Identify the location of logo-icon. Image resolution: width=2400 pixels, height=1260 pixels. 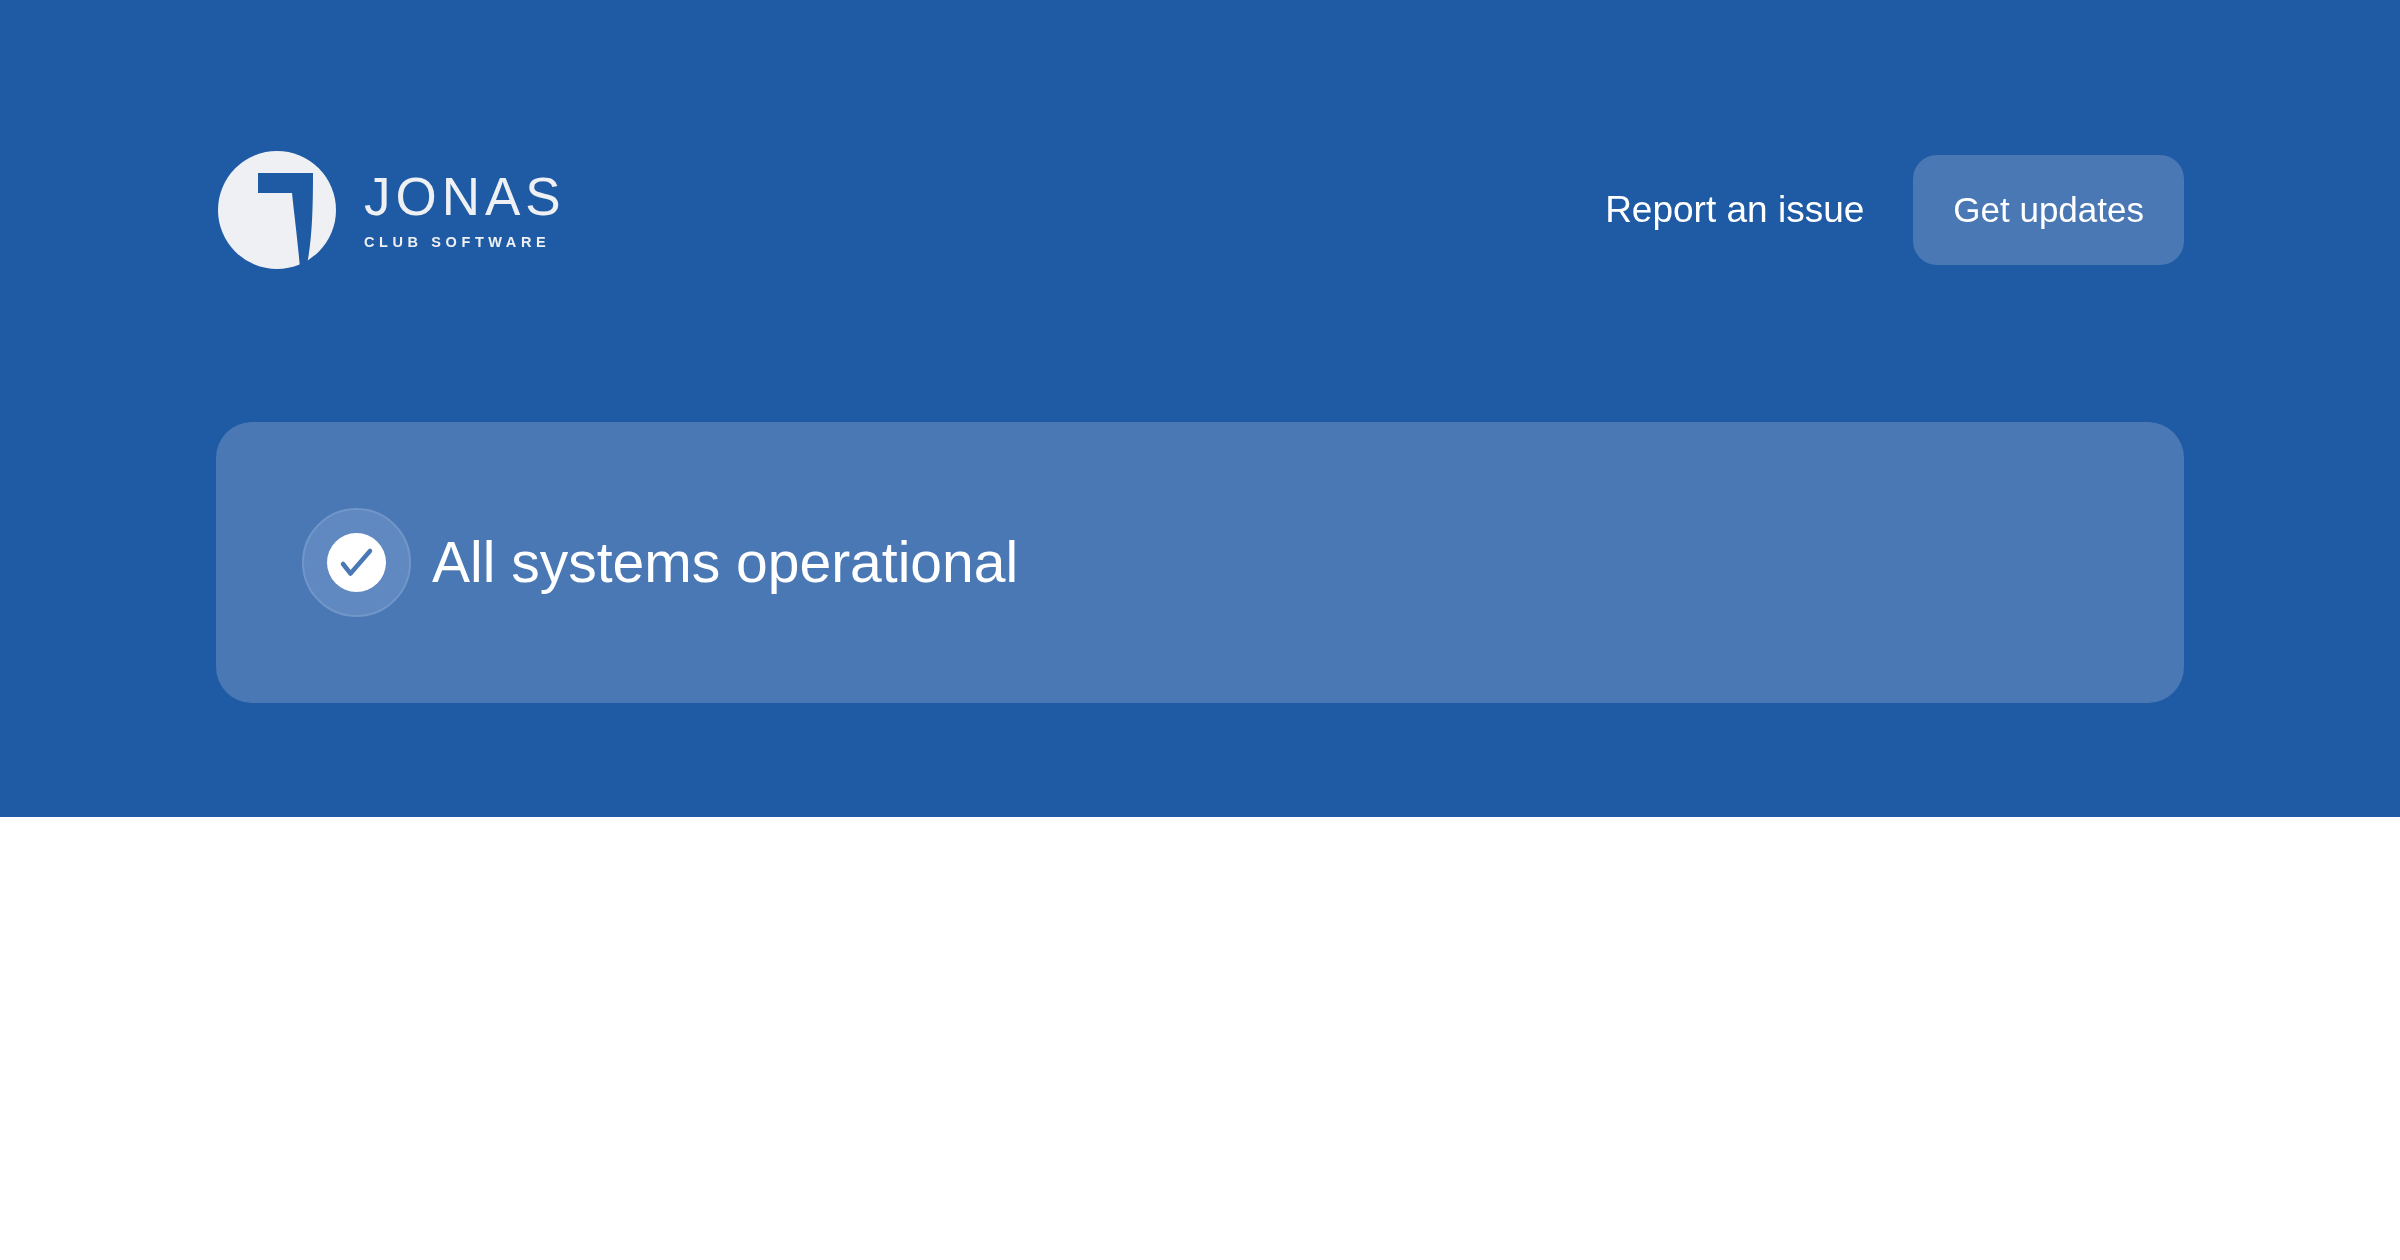
(277, 210).